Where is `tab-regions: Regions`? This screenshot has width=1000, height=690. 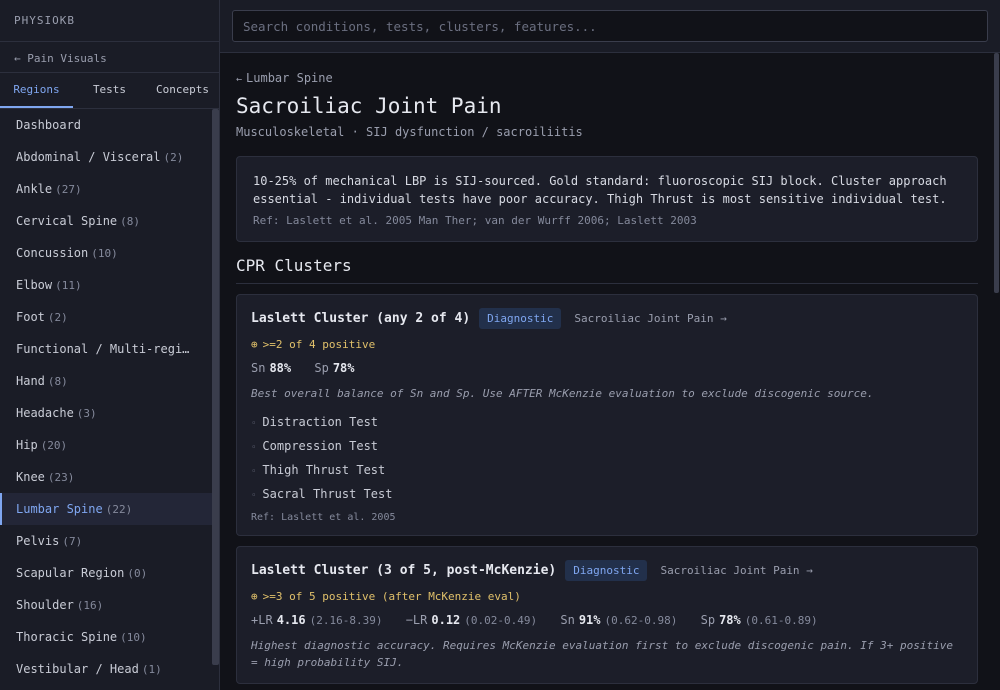
tab-regions: Regions is located at coordinates (36, 90).